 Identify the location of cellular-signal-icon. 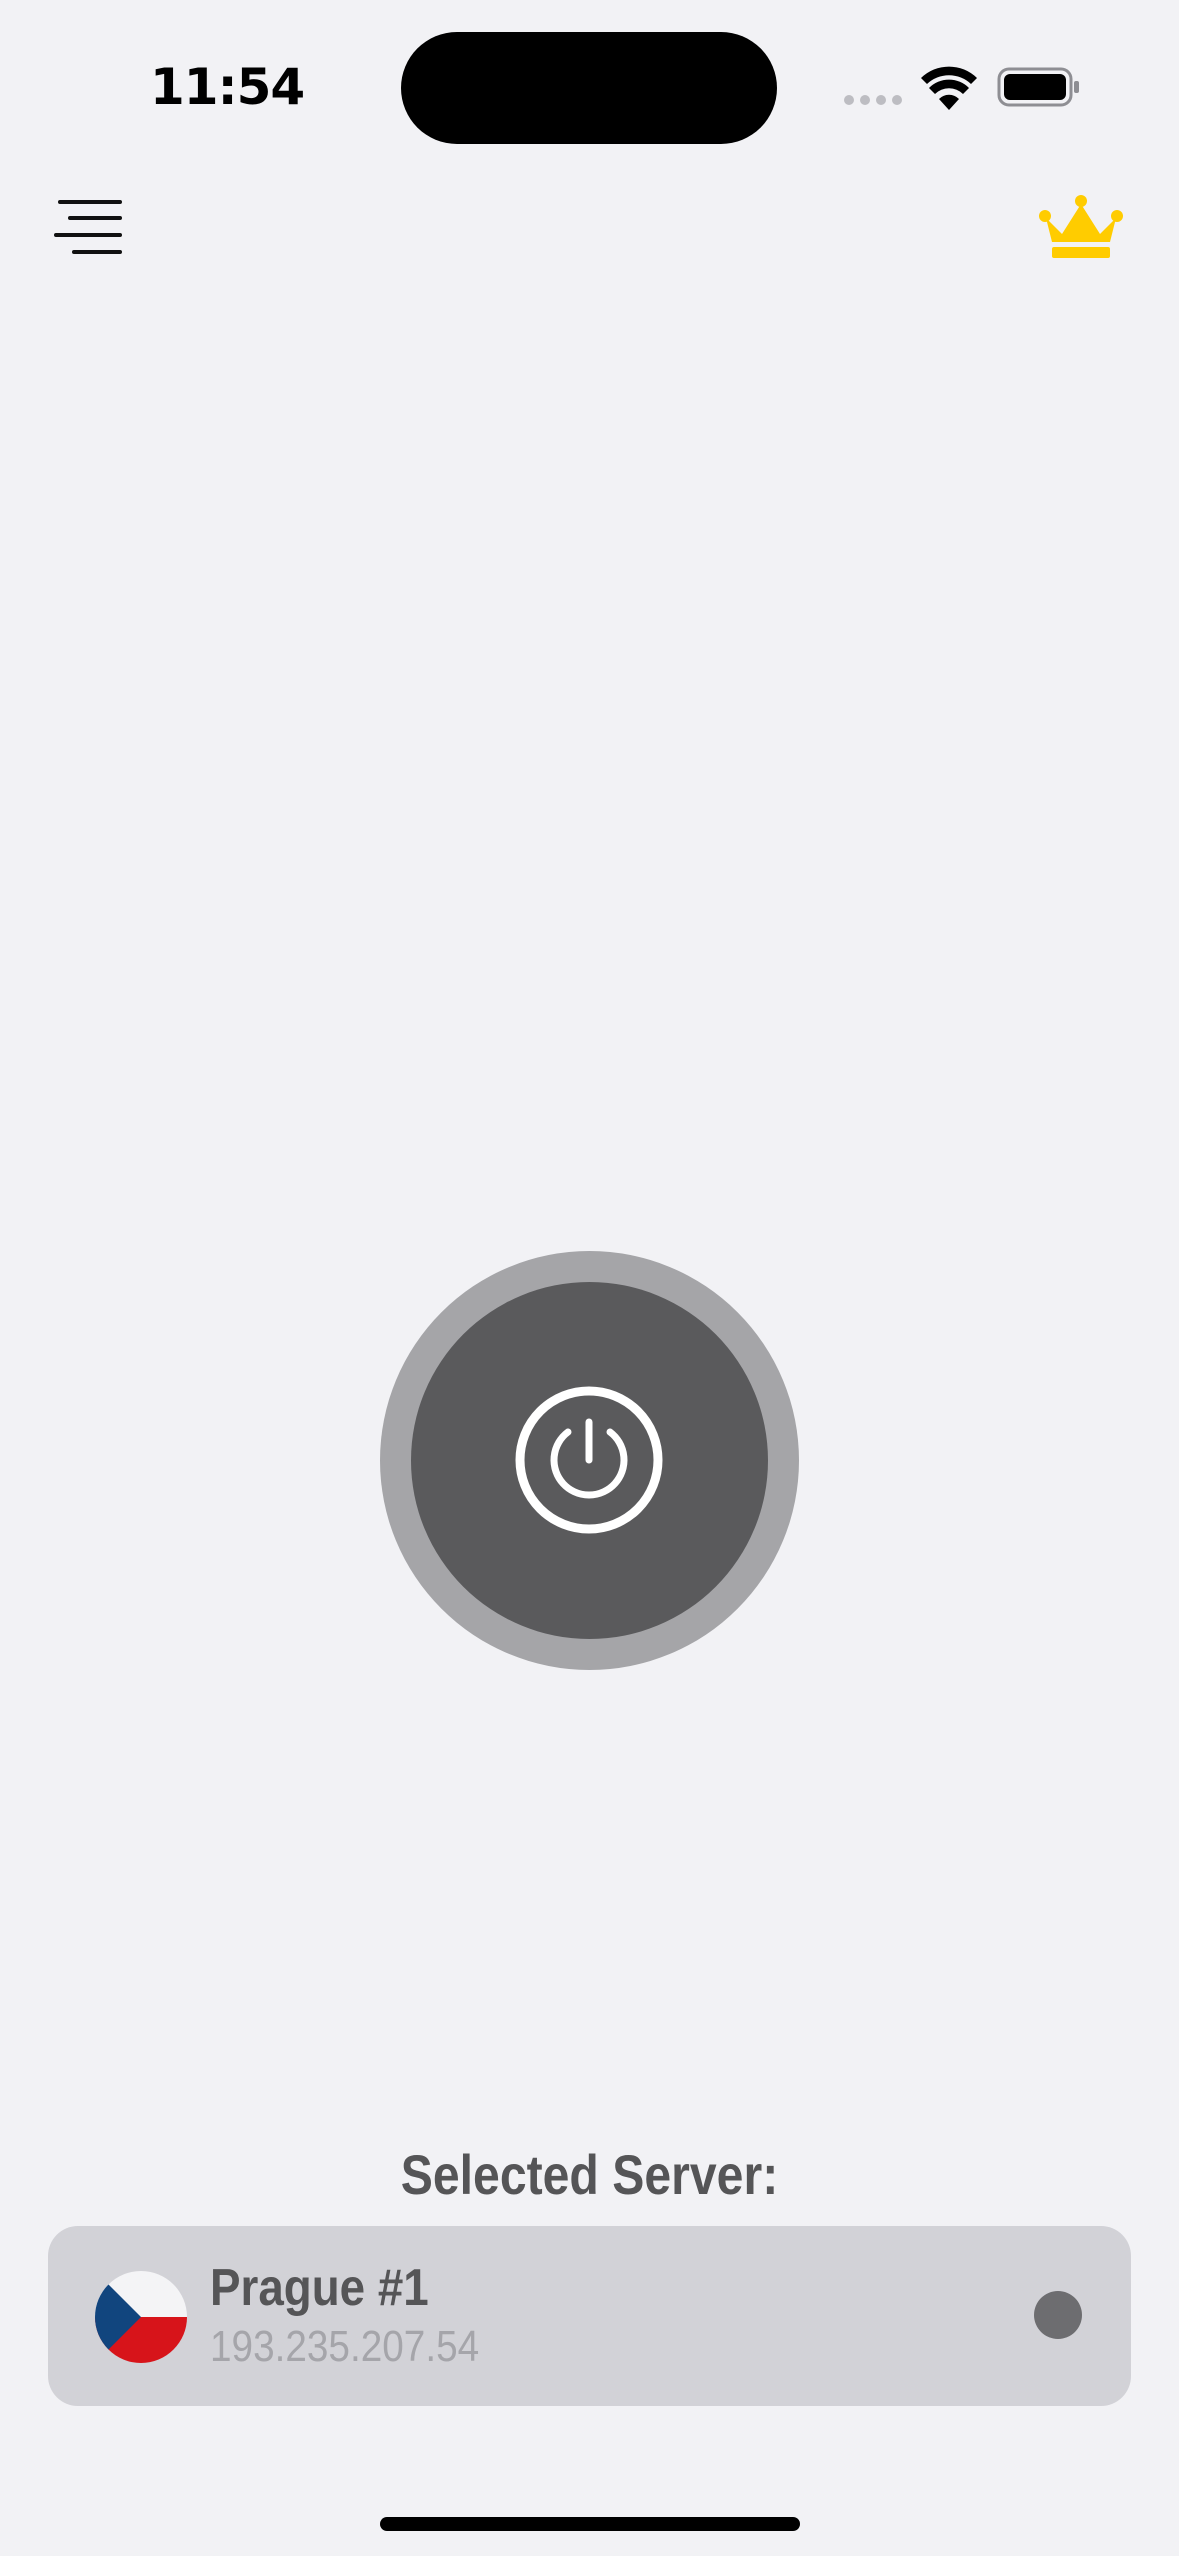
(875, 100).